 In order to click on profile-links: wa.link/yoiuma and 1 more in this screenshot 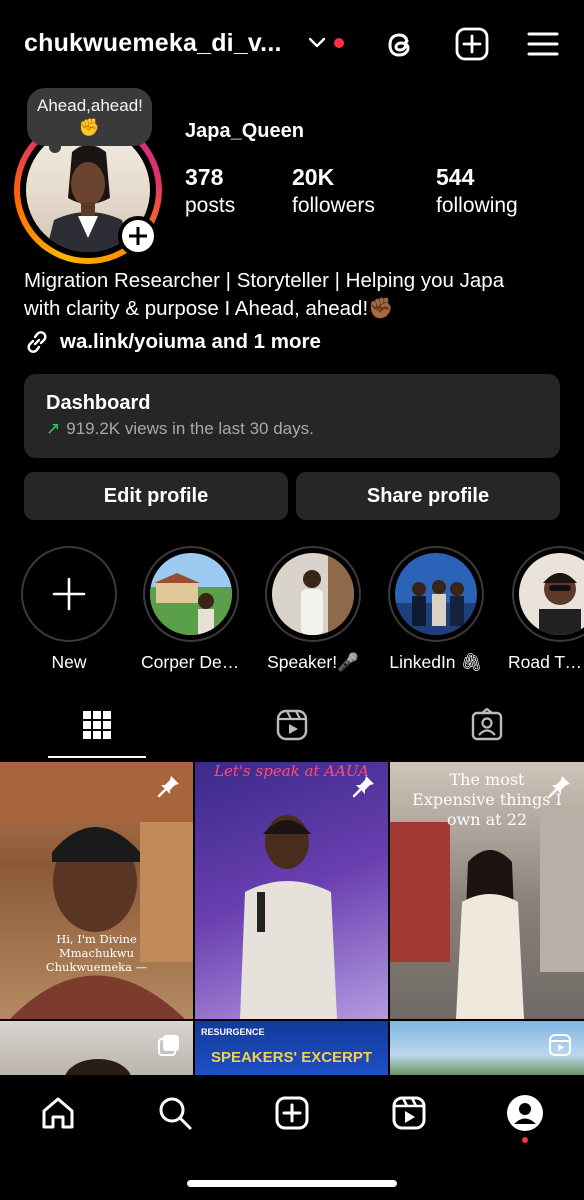, I will do `click(172, 342)`.